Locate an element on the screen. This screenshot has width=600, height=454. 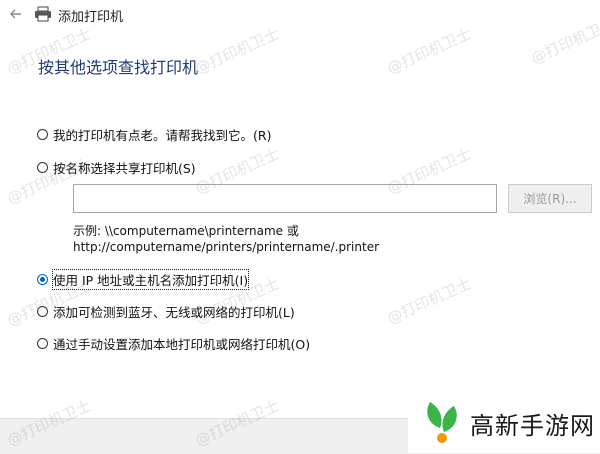
example-line-1: 示例: \\computername\printername 或 is located at coordinates (186, 231).